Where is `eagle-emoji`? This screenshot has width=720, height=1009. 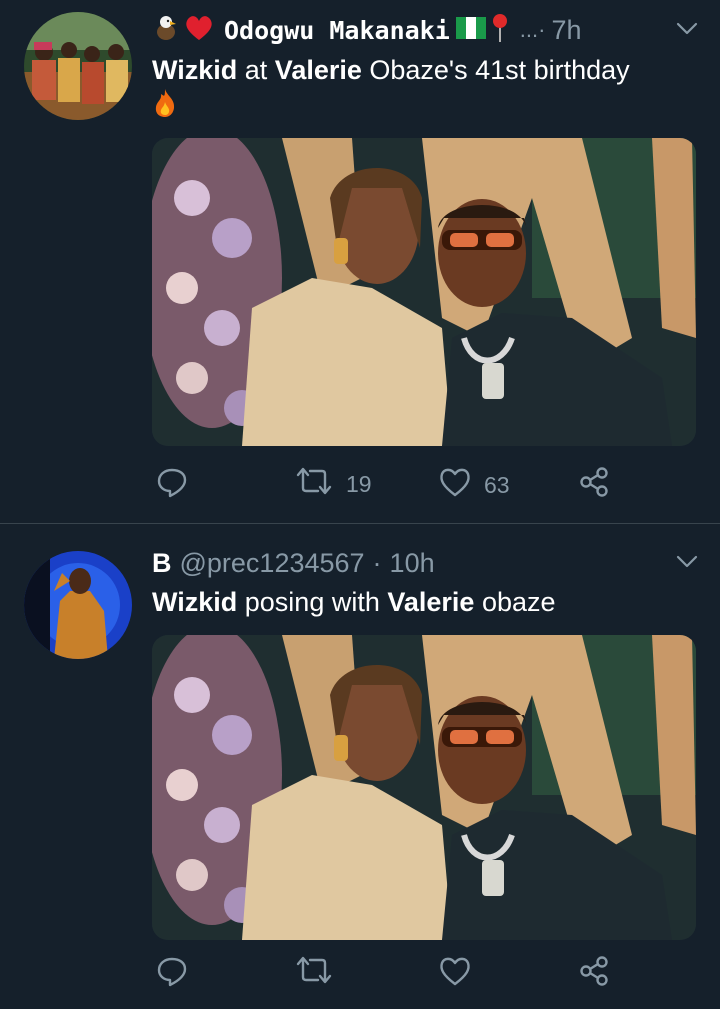
eagle-emoji is located at coordinates (166, 30).